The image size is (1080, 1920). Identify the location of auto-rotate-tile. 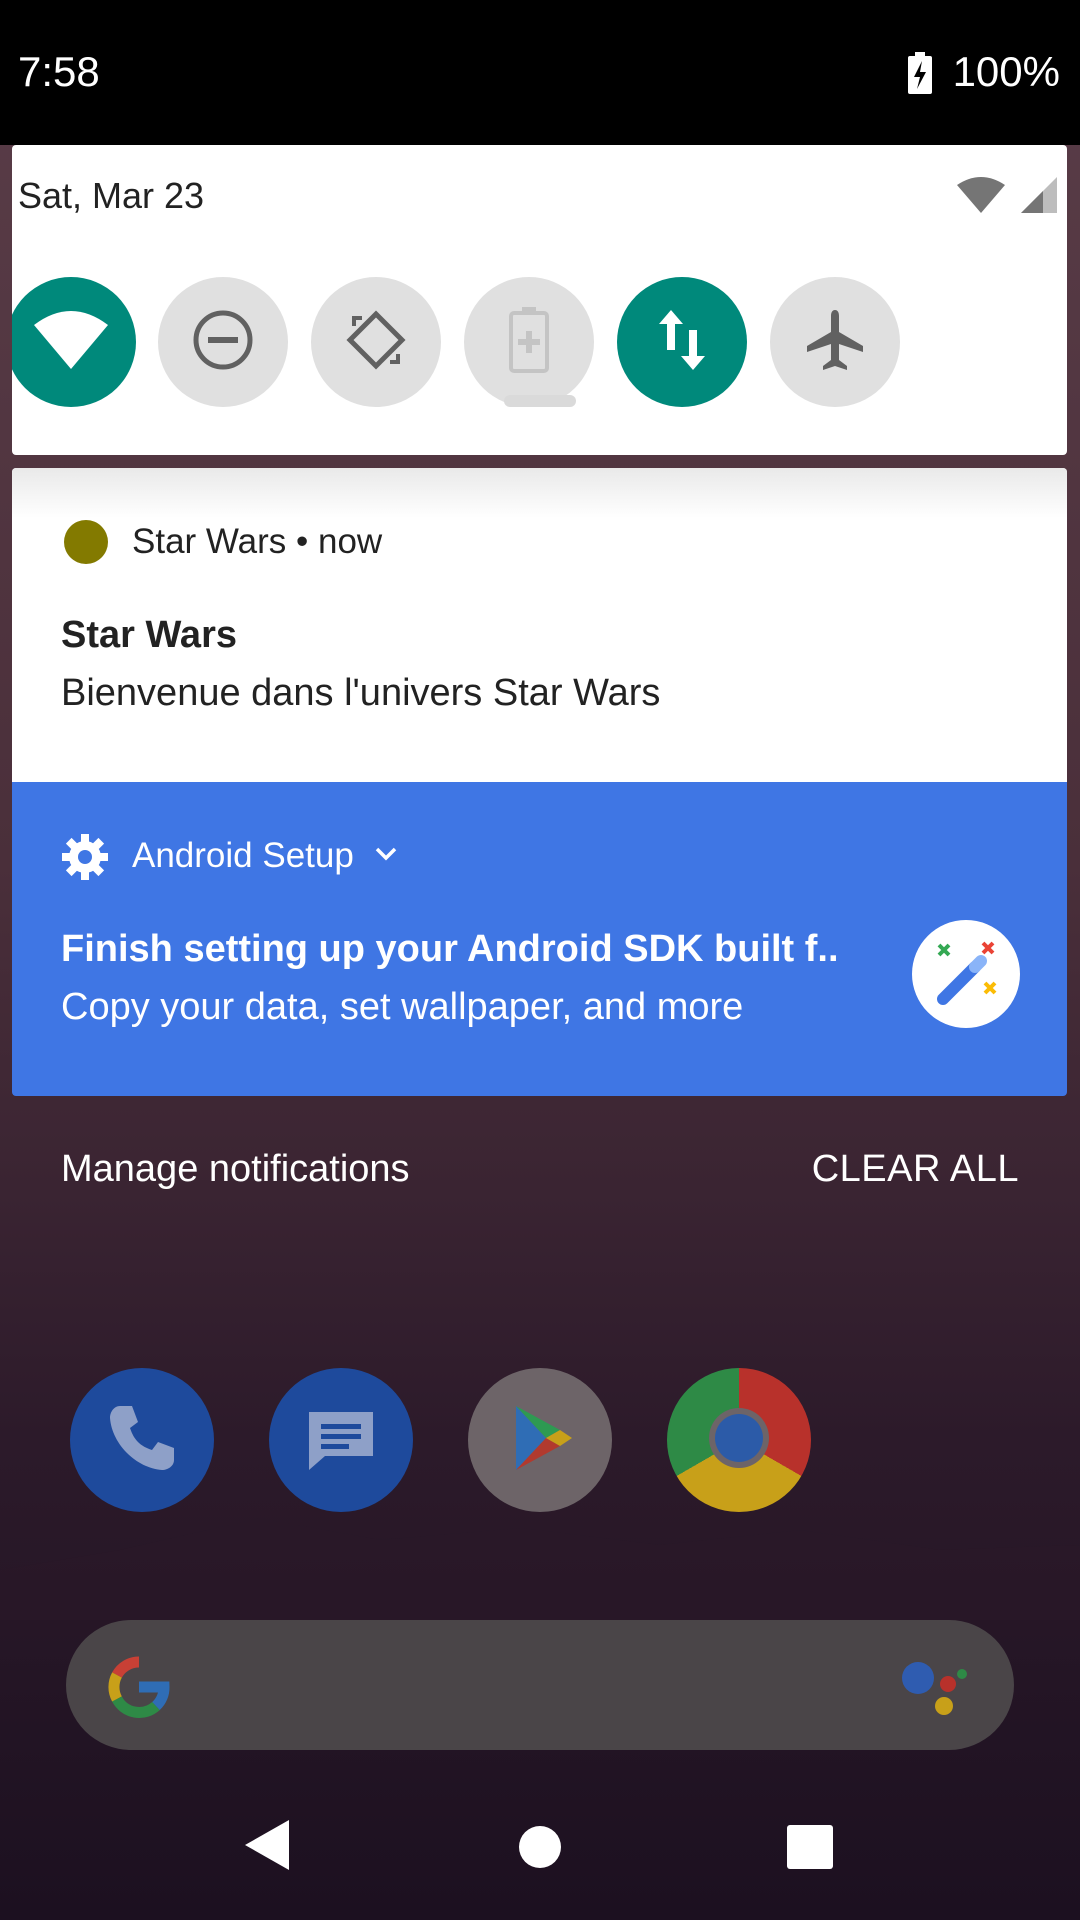
(376, 342).